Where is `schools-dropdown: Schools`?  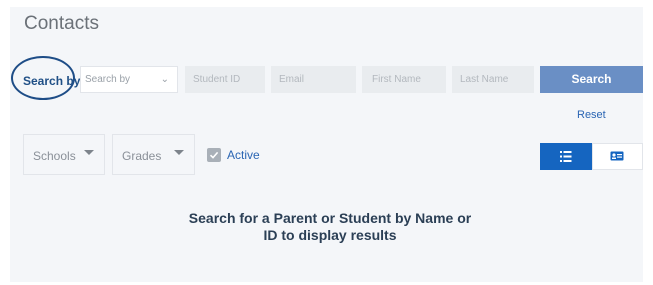
schools-dropdown: Schools is located at coordinates (64, 154).